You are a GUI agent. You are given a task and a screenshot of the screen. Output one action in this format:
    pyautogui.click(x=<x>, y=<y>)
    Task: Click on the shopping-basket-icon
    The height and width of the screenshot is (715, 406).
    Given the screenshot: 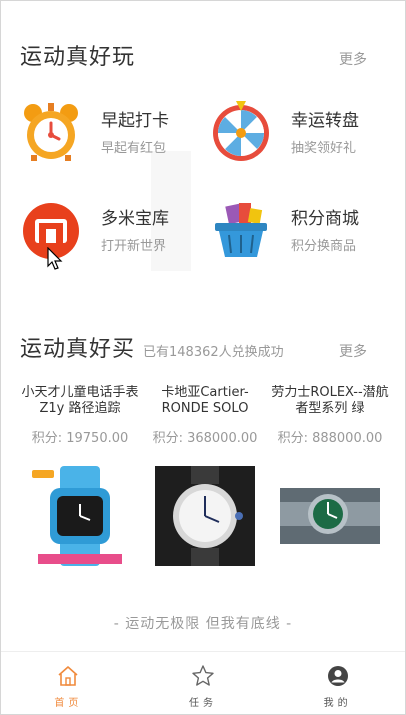 What is the action you would take?
    pyautogui.click(x=241, y=229)
    